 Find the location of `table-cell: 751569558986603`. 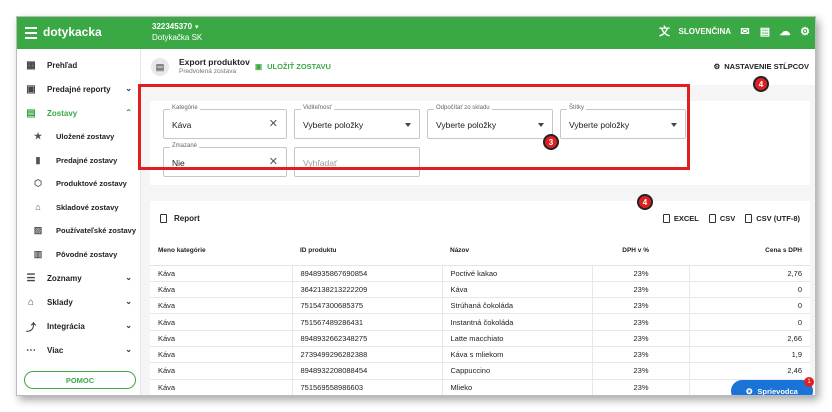

table-cell: 751569558986603 is located at coordinates (367, 387).